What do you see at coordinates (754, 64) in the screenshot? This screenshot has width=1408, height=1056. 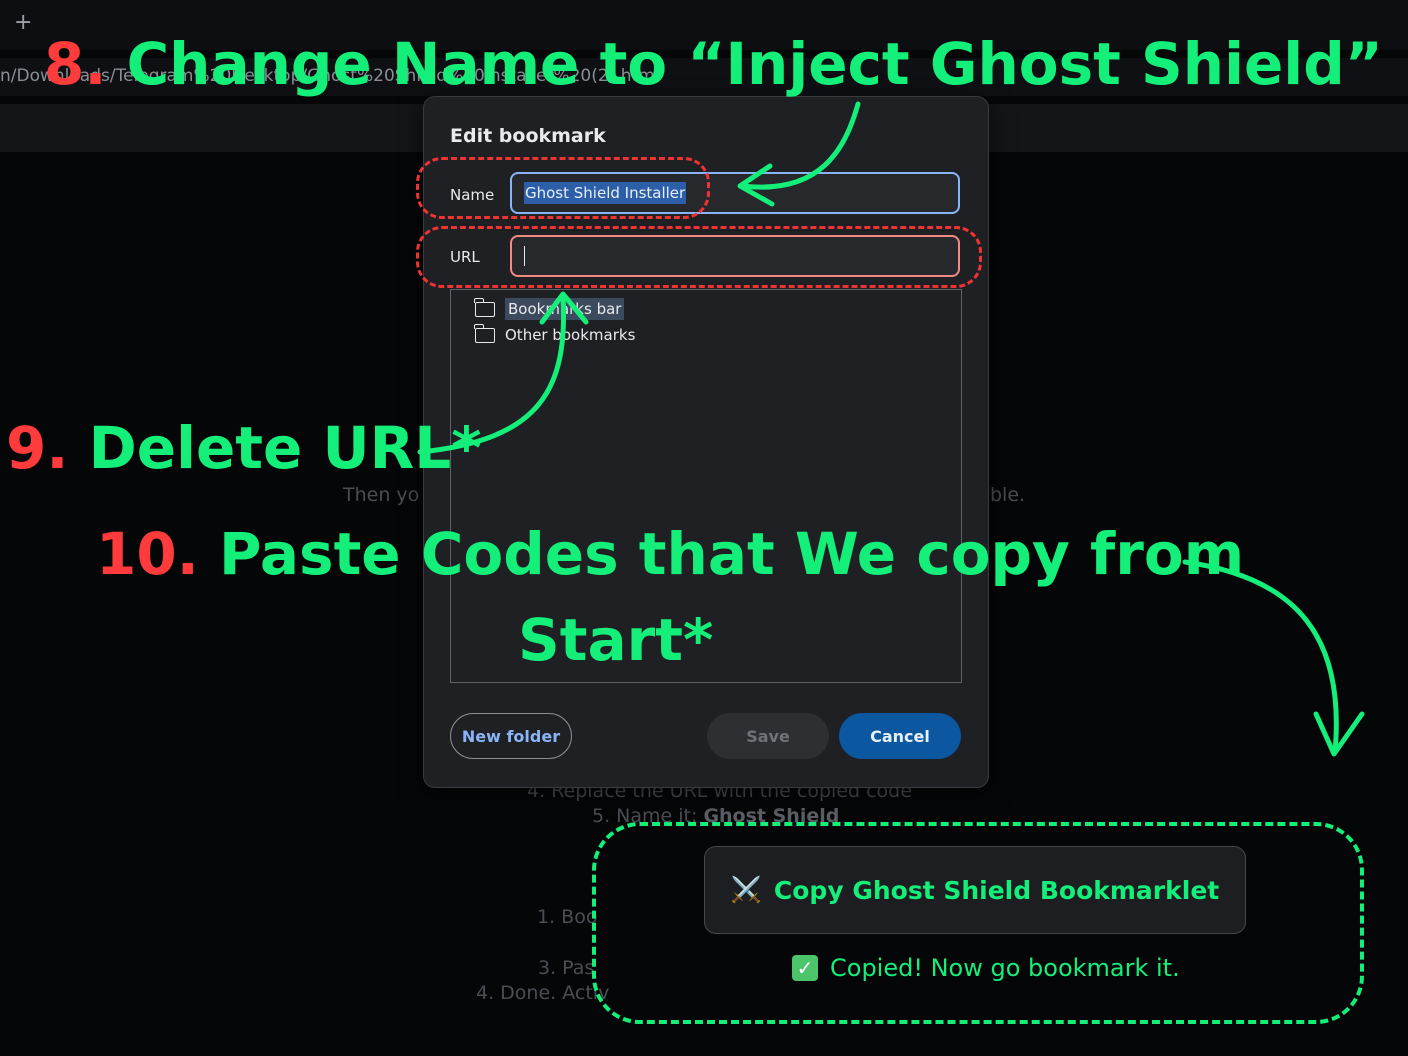 I see `step-8-text: Change Name to “Inject Ghost Shield”` at bounding box center [754, 64].